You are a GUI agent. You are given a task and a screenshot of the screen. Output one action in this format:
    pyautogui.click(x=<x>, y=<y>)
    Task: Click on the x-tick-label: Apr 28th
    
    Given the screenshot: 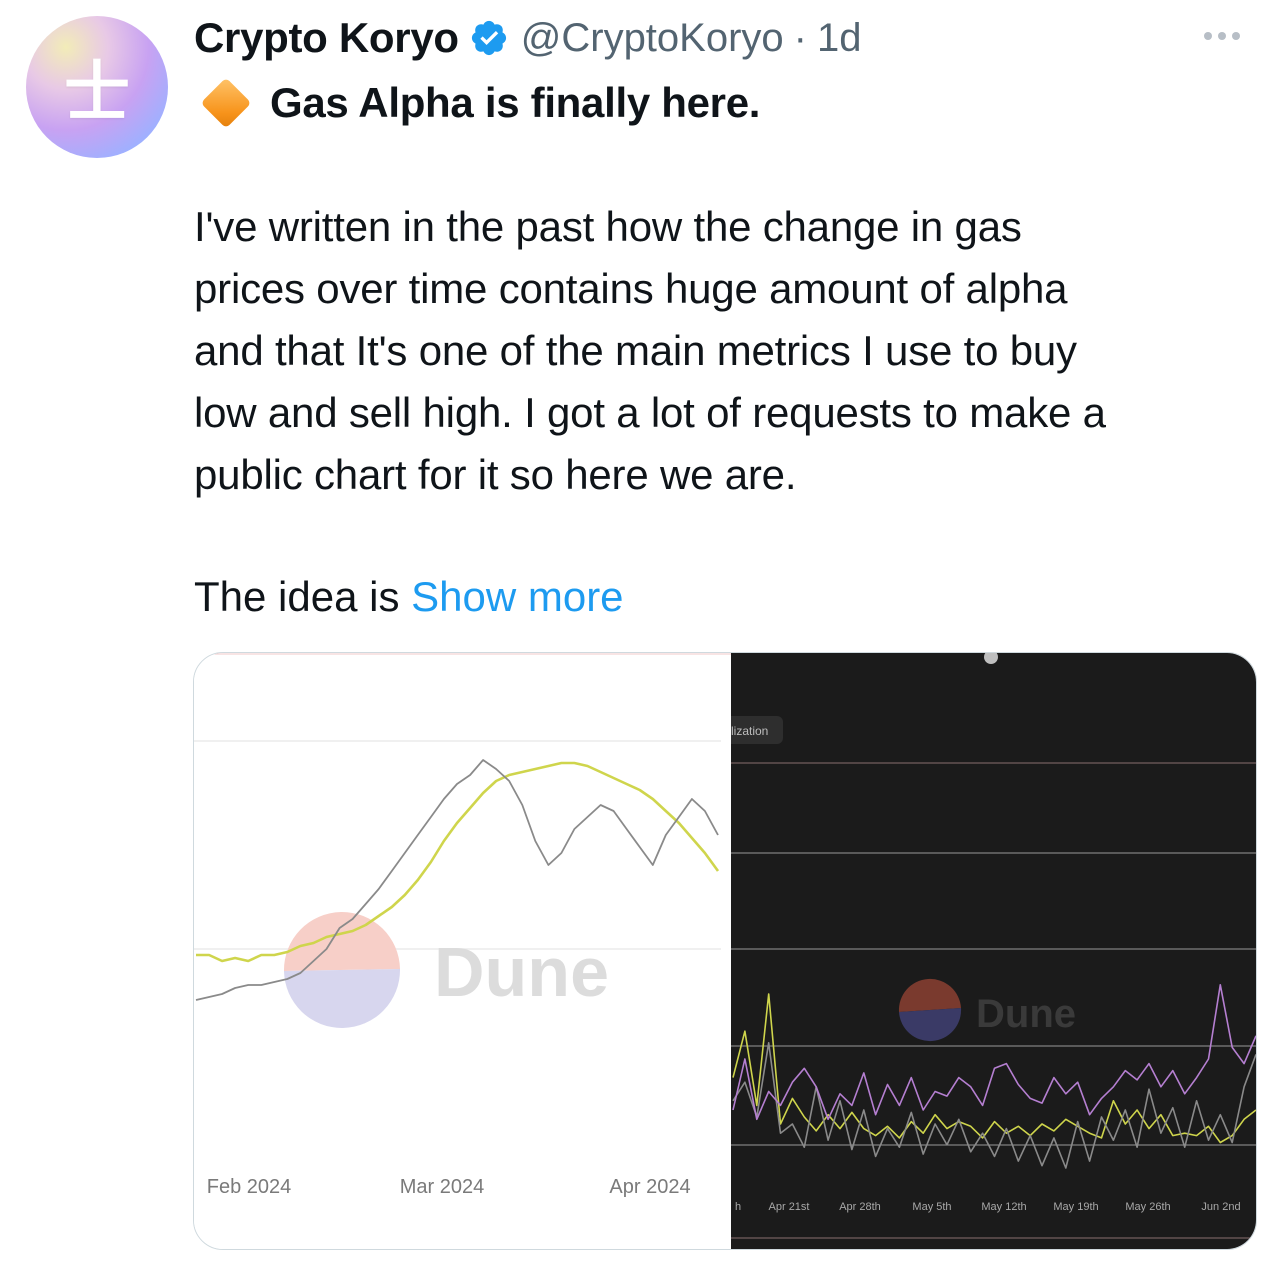 What is the action you would take?
    pyautogui.click(x=860, y=1207)
    